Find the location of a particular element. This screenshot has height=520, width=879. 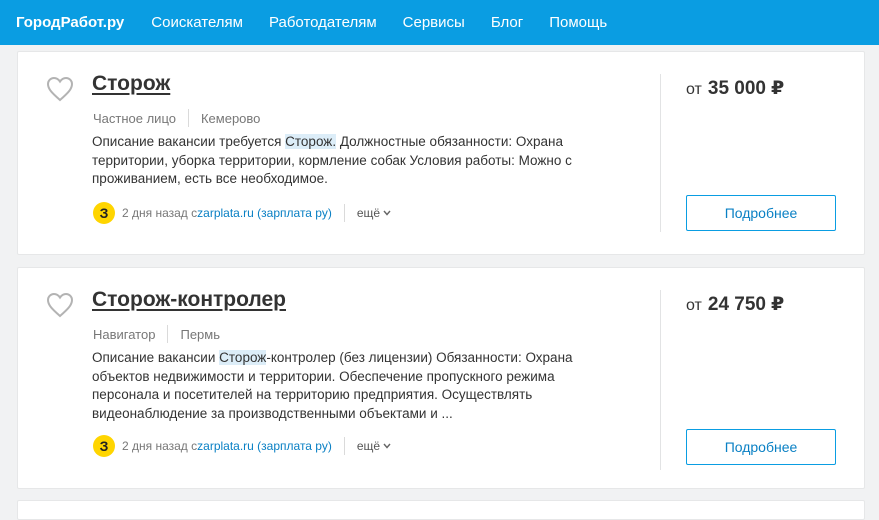

vacancy-city: Кемерово is located at coordinates (230, 118).